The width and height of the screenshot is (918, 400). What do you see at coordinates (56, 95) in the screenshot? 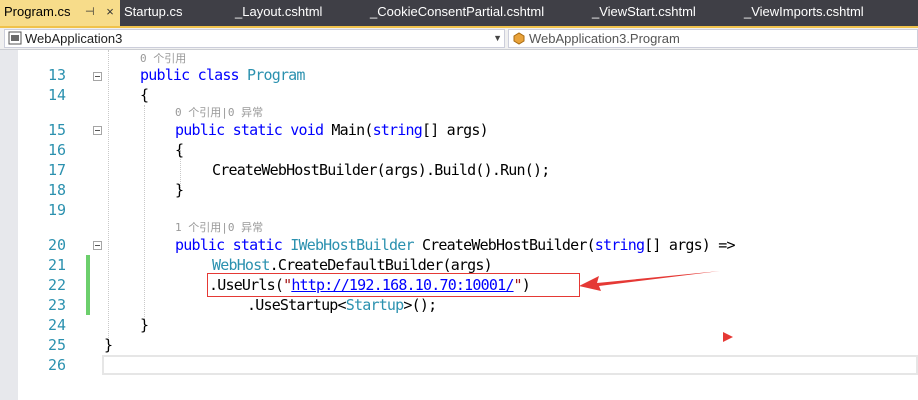
I see `line-number: 14` at bounding box center [56, 95].